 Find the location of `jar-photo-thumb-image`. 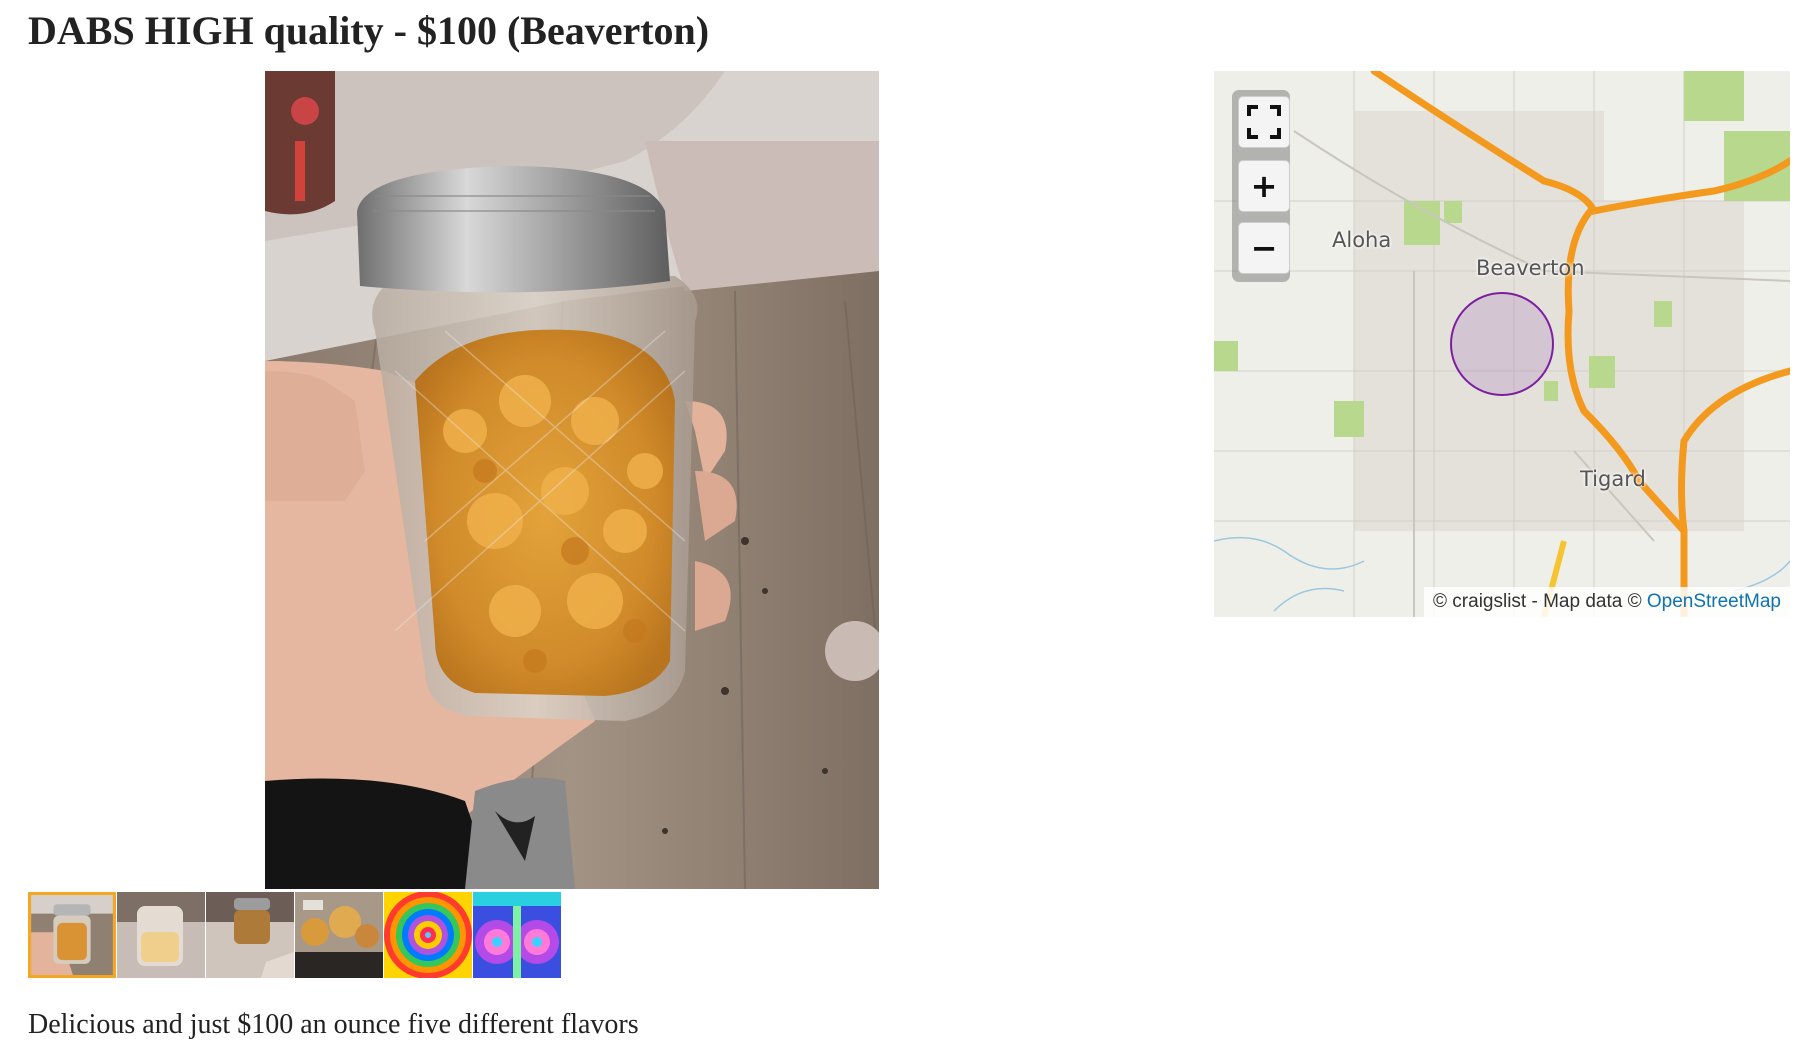

jar-photo-thumb-image is located at coordinates (72, 935).